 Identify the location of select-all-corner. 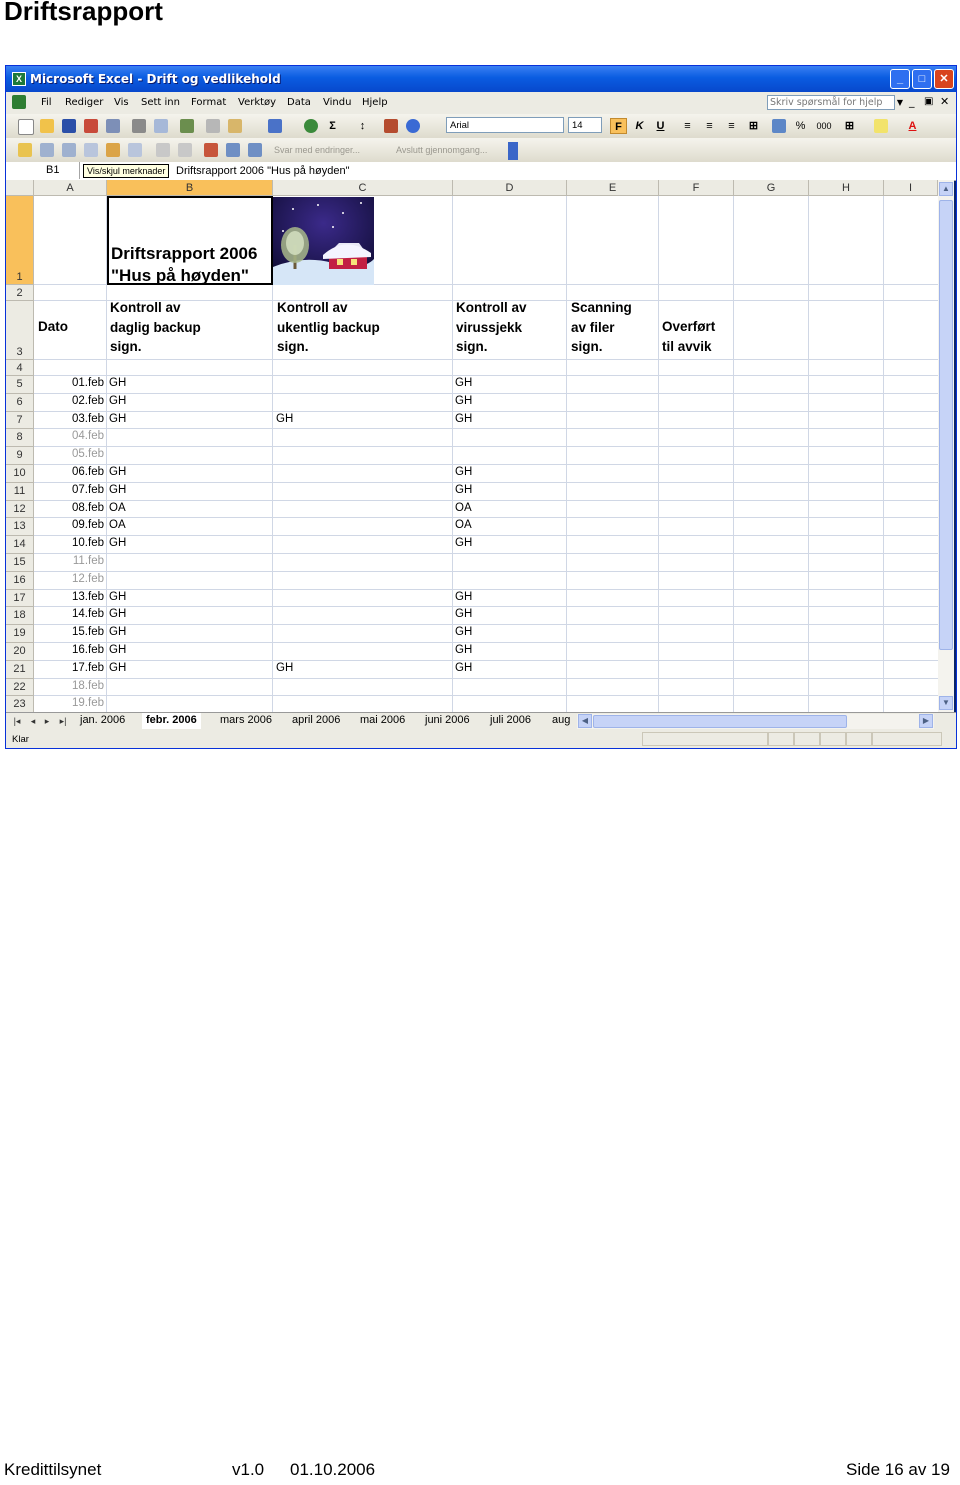
(20, 188).